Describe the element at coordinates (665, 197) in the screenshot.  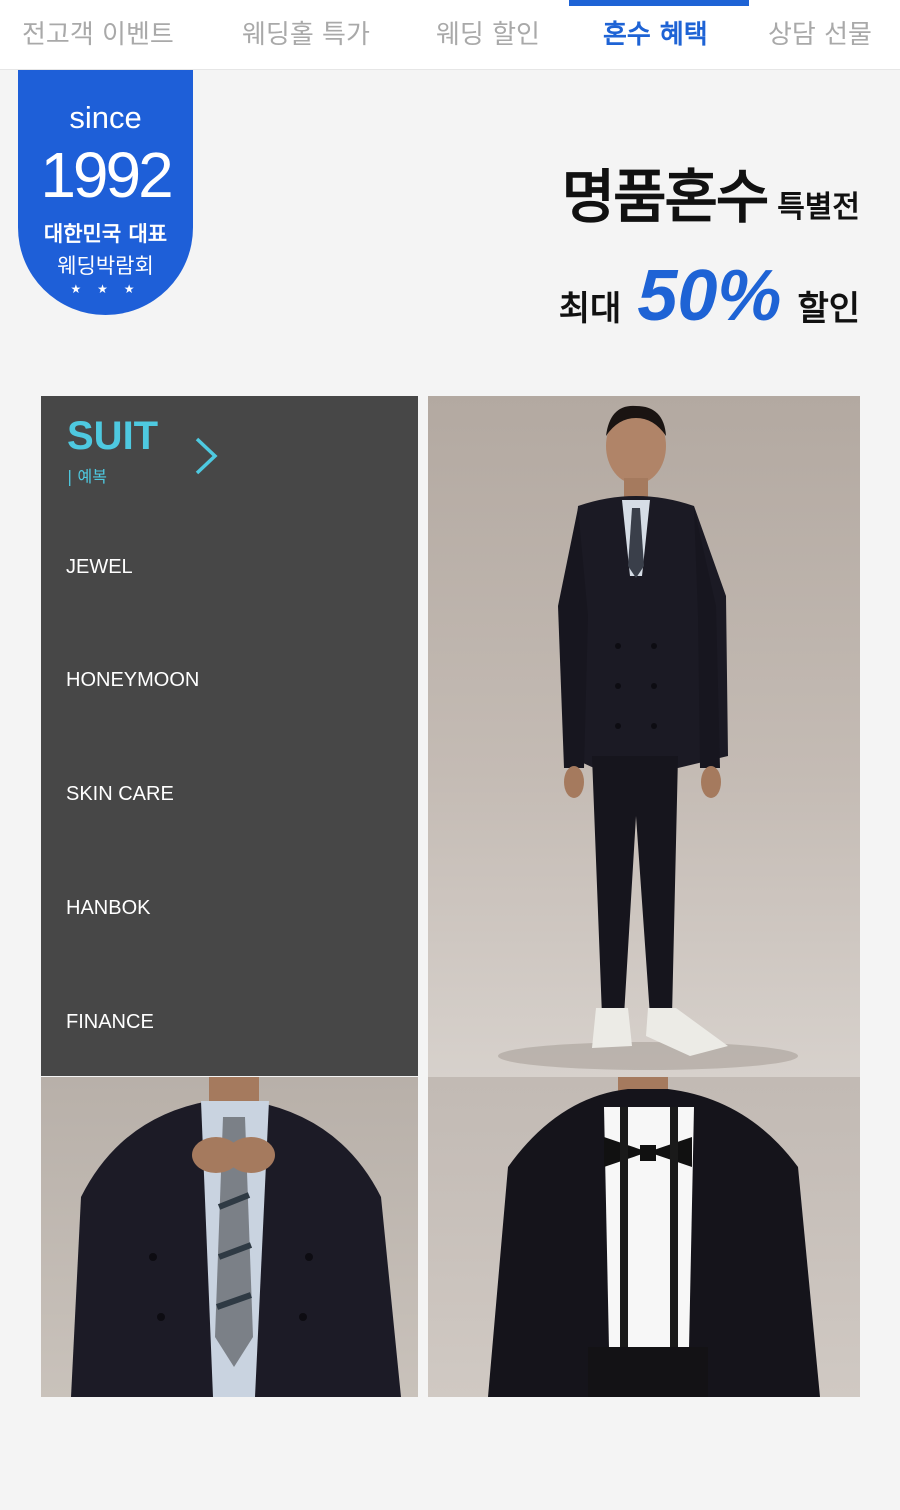
I see `headline-main: 명품혼수` at that location.